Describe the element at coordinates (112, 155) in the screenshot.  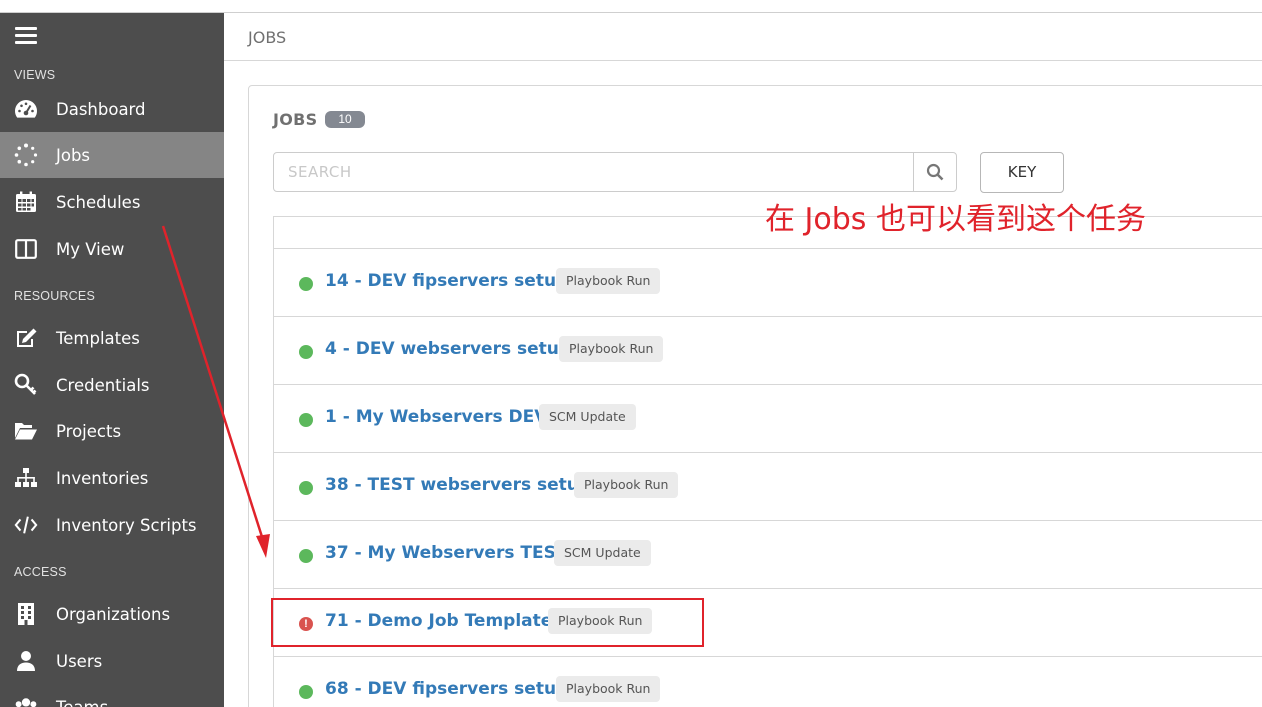
I see `sidebar-item-jobs: Jobs` at that location.